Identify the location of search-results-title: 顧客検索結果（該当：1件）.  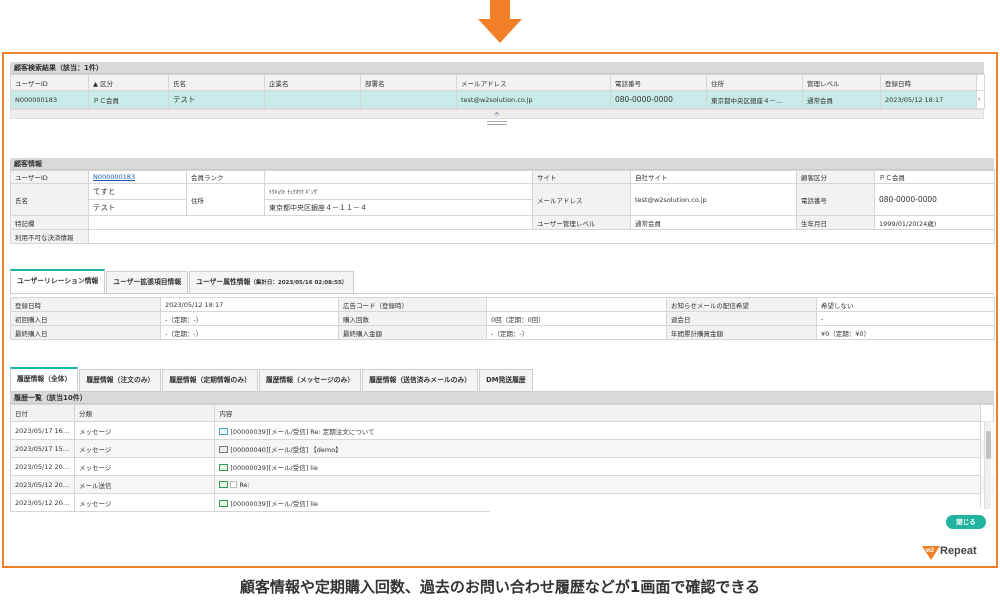
(497, 68).